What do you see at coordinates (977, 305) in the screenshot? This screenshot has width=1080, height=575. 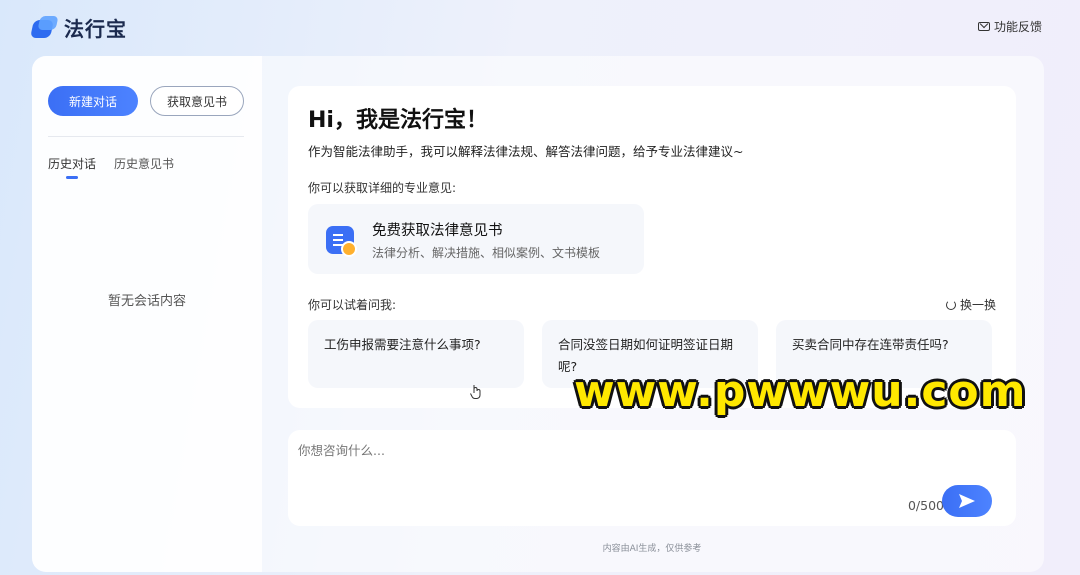 I see `refresh-label: 换一换` at bounding box center [977, 305].